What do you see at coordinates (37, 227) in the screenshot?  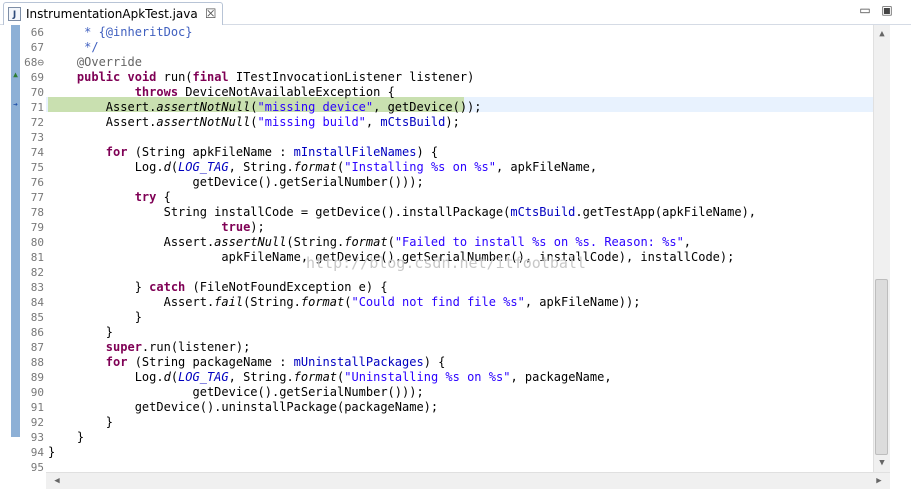 I see `line-number: 79` at bounding box center [37, 227].